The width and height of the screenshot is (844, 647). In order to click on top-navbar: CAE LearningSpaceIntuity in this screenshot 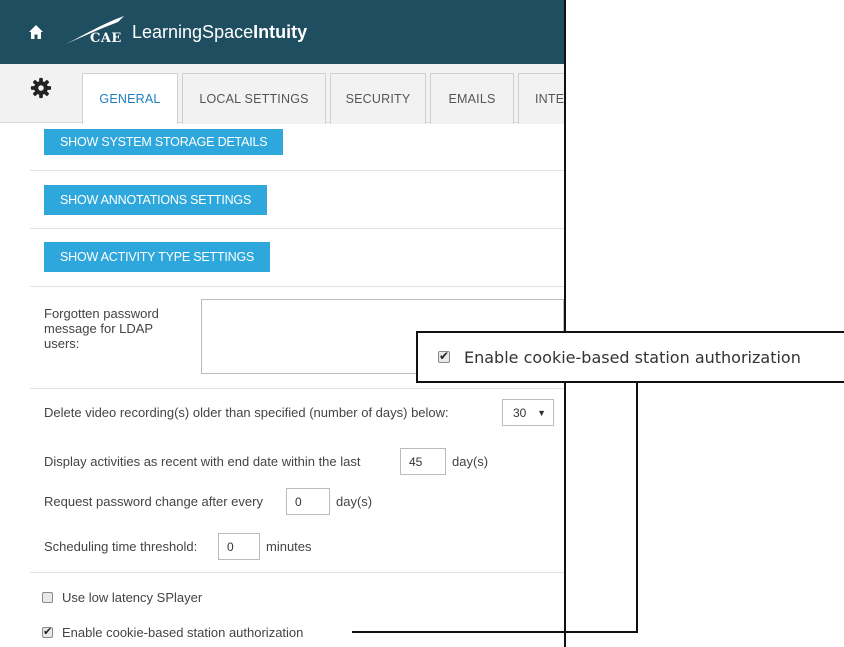, I will do `click(282, 32)`.